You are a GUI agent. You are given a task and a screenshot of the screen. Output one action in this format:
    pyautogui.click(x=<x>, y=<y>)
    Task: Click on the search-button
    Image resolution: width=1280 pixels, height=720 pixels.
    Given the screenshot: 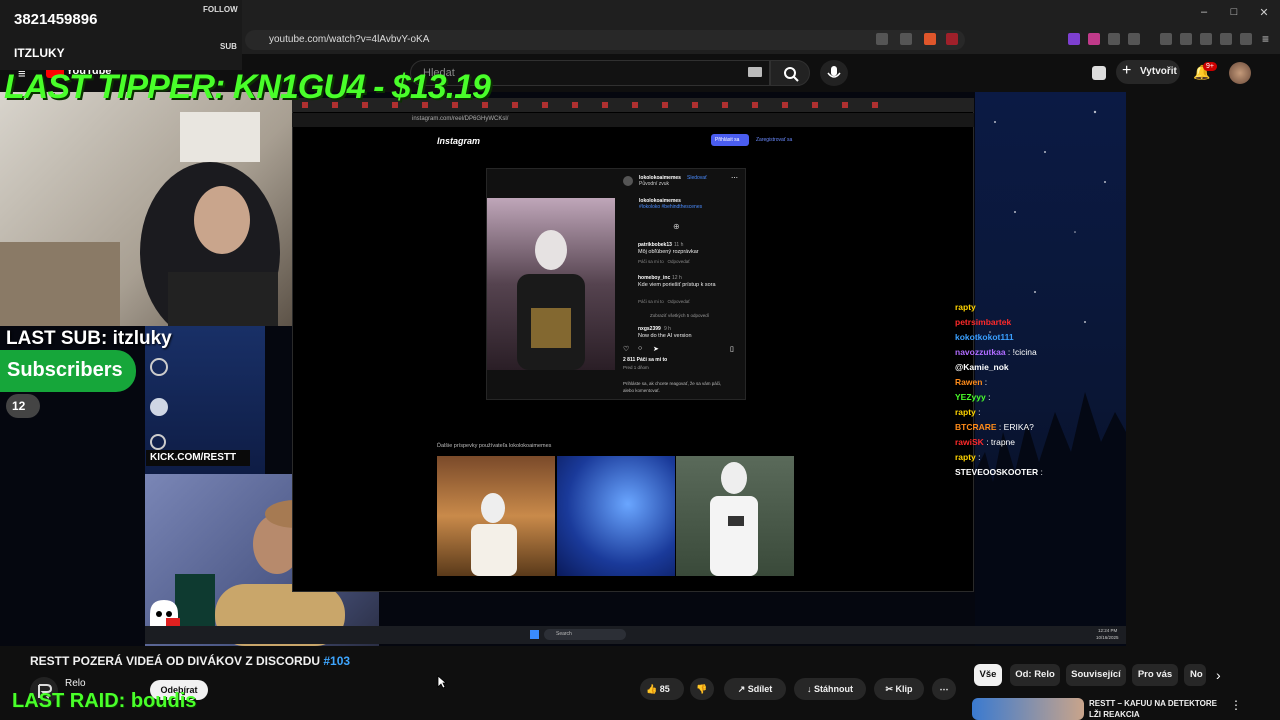 What is the action you would take?
    pyautogui.click(x=790, y=73)
    